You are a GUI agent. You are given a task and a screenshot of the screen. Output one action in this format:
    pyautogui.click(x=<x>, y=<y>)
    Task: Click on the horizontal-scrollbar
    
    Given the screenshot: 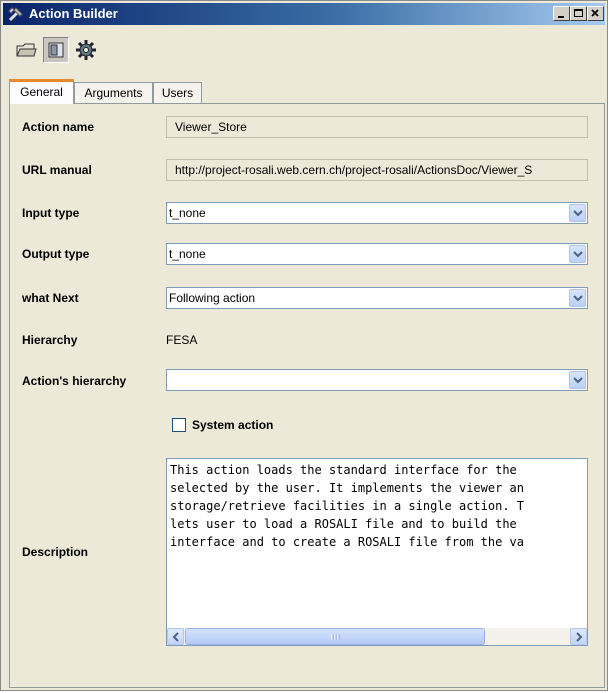 What is the action you would take?
    pyautogui.click(x=377, y=636)
    